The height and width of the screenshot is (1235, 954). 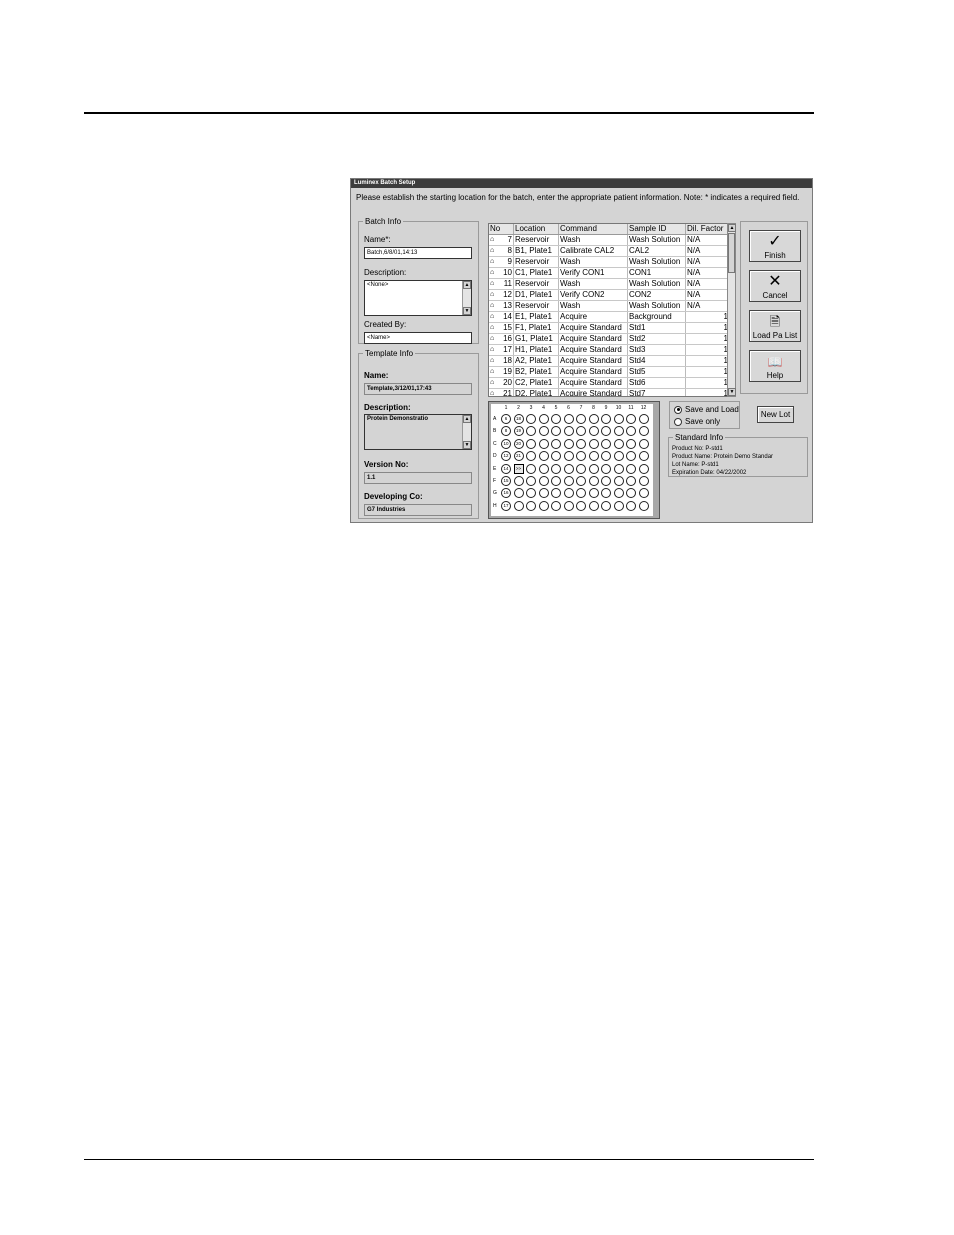 I want to click on plate-well: 20, so click(x=518, y=443).